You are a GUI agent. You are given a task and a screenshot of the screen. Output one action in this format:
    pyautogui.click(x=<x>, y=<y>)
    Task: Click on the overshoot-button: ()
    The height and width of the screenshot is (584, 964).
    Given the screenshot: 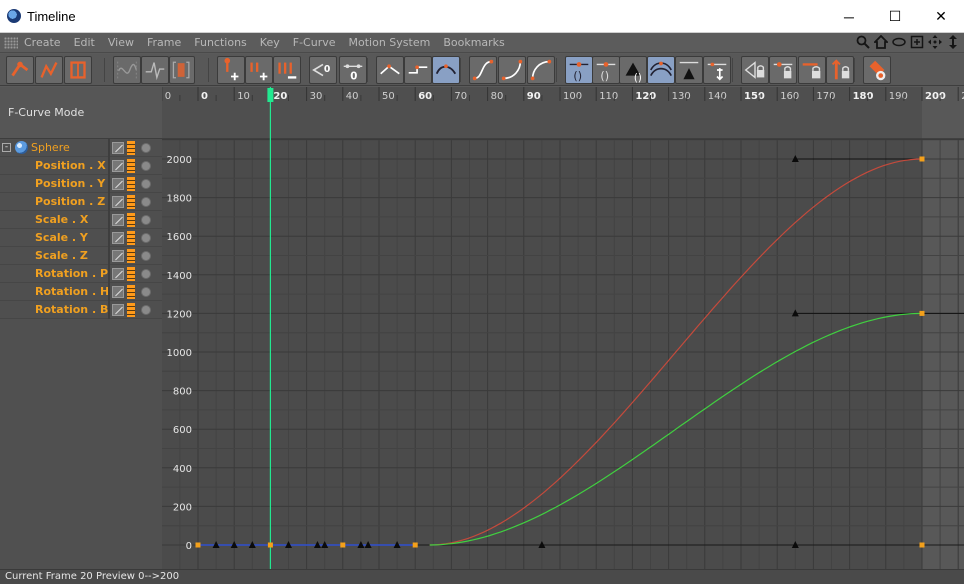 What is the action you would take?
    pyautogui.click(x=633, y=70)
    